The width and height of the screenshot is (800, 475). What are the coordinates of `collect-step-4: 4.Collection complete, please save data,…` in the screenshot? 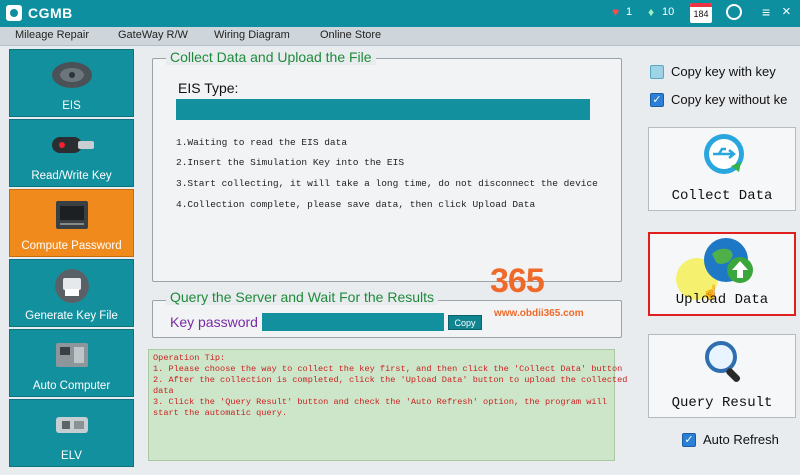 It's located at (356, 204).